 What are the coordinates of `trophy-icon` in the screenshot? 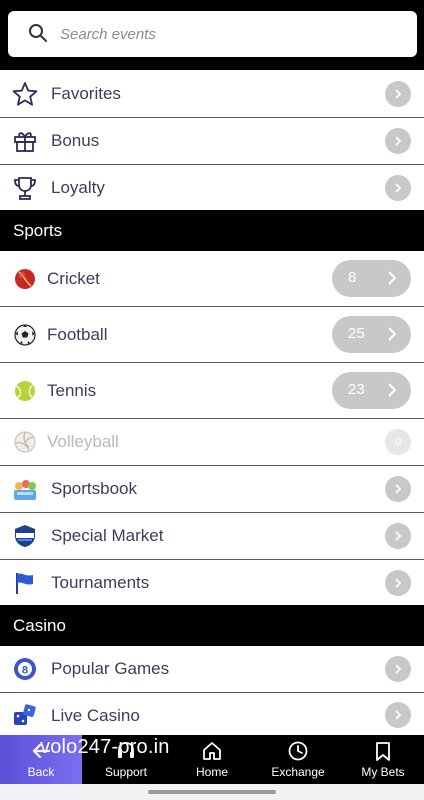 It's located at (25, 188).